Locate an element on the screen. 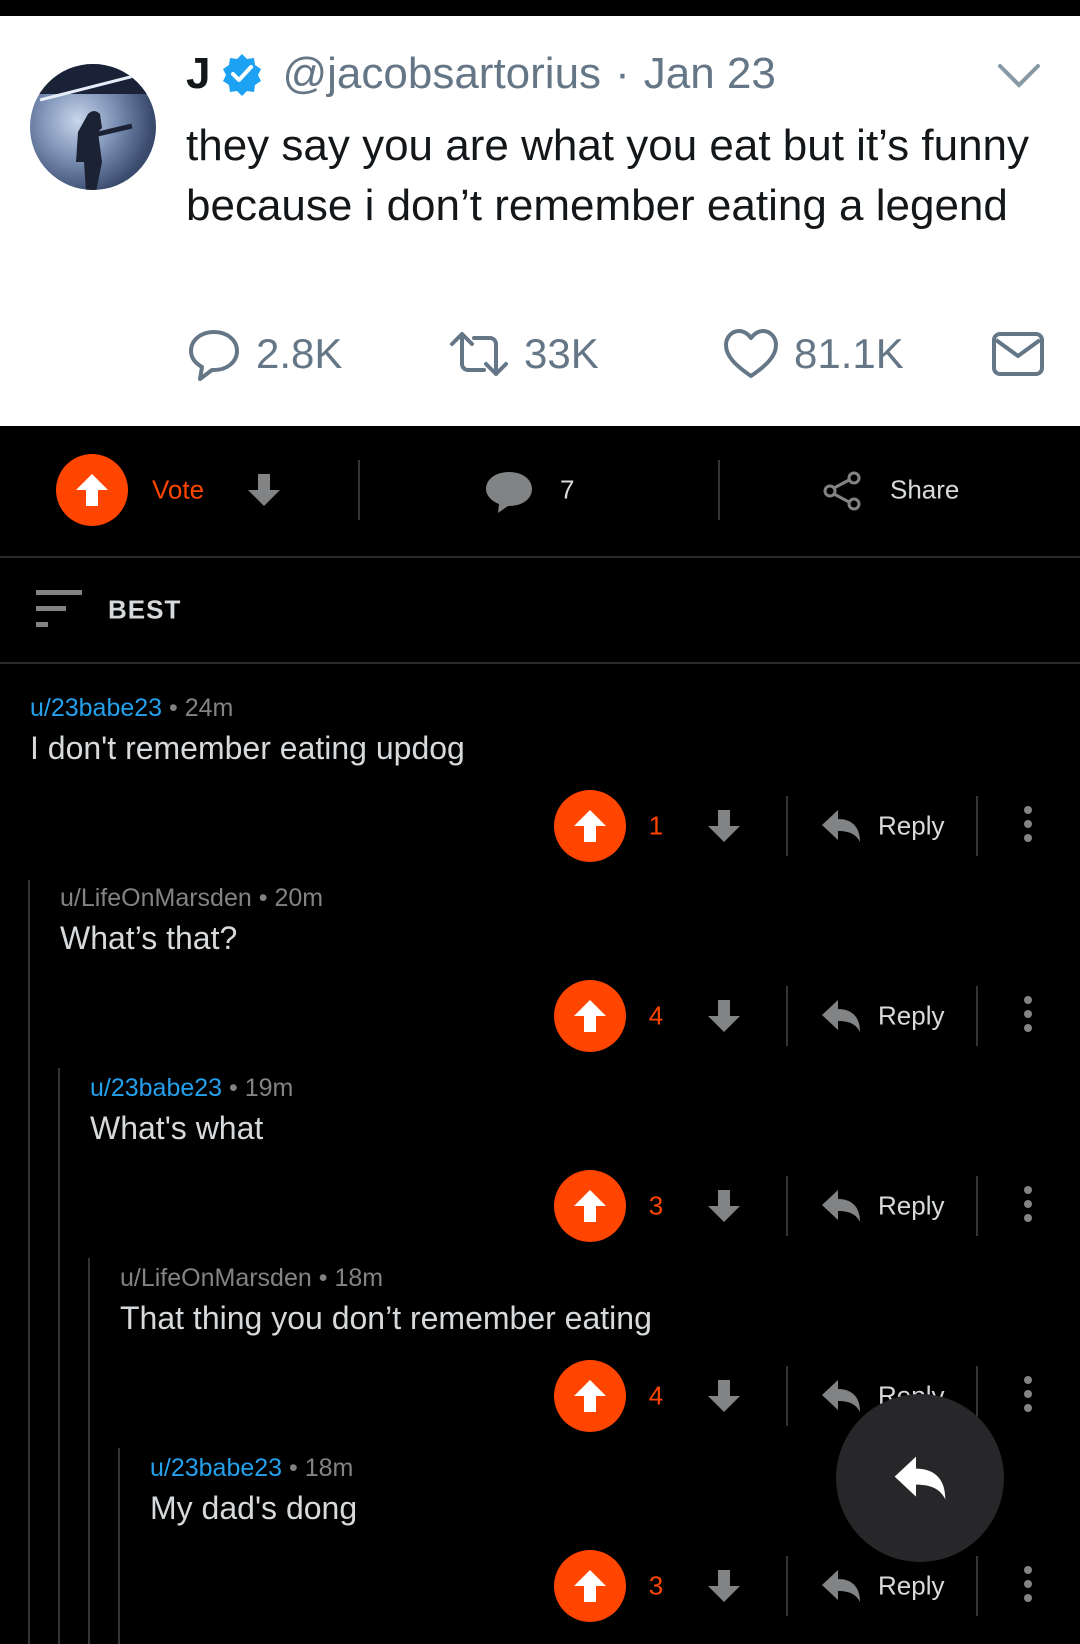  share-icon is located at coordinates (842, 491).